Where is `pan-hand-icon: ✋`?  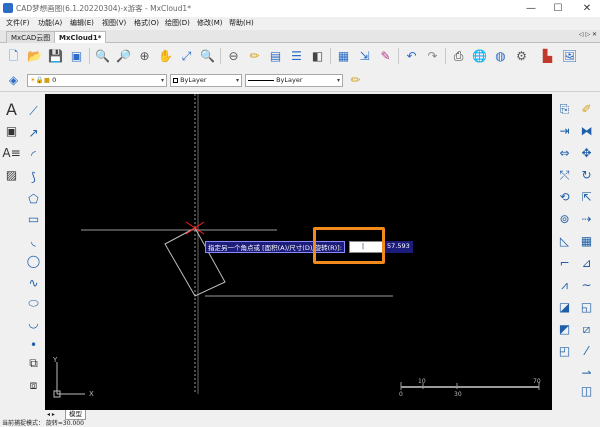 pan-hand-icon: ✋ is located at coordinates (165, 56).